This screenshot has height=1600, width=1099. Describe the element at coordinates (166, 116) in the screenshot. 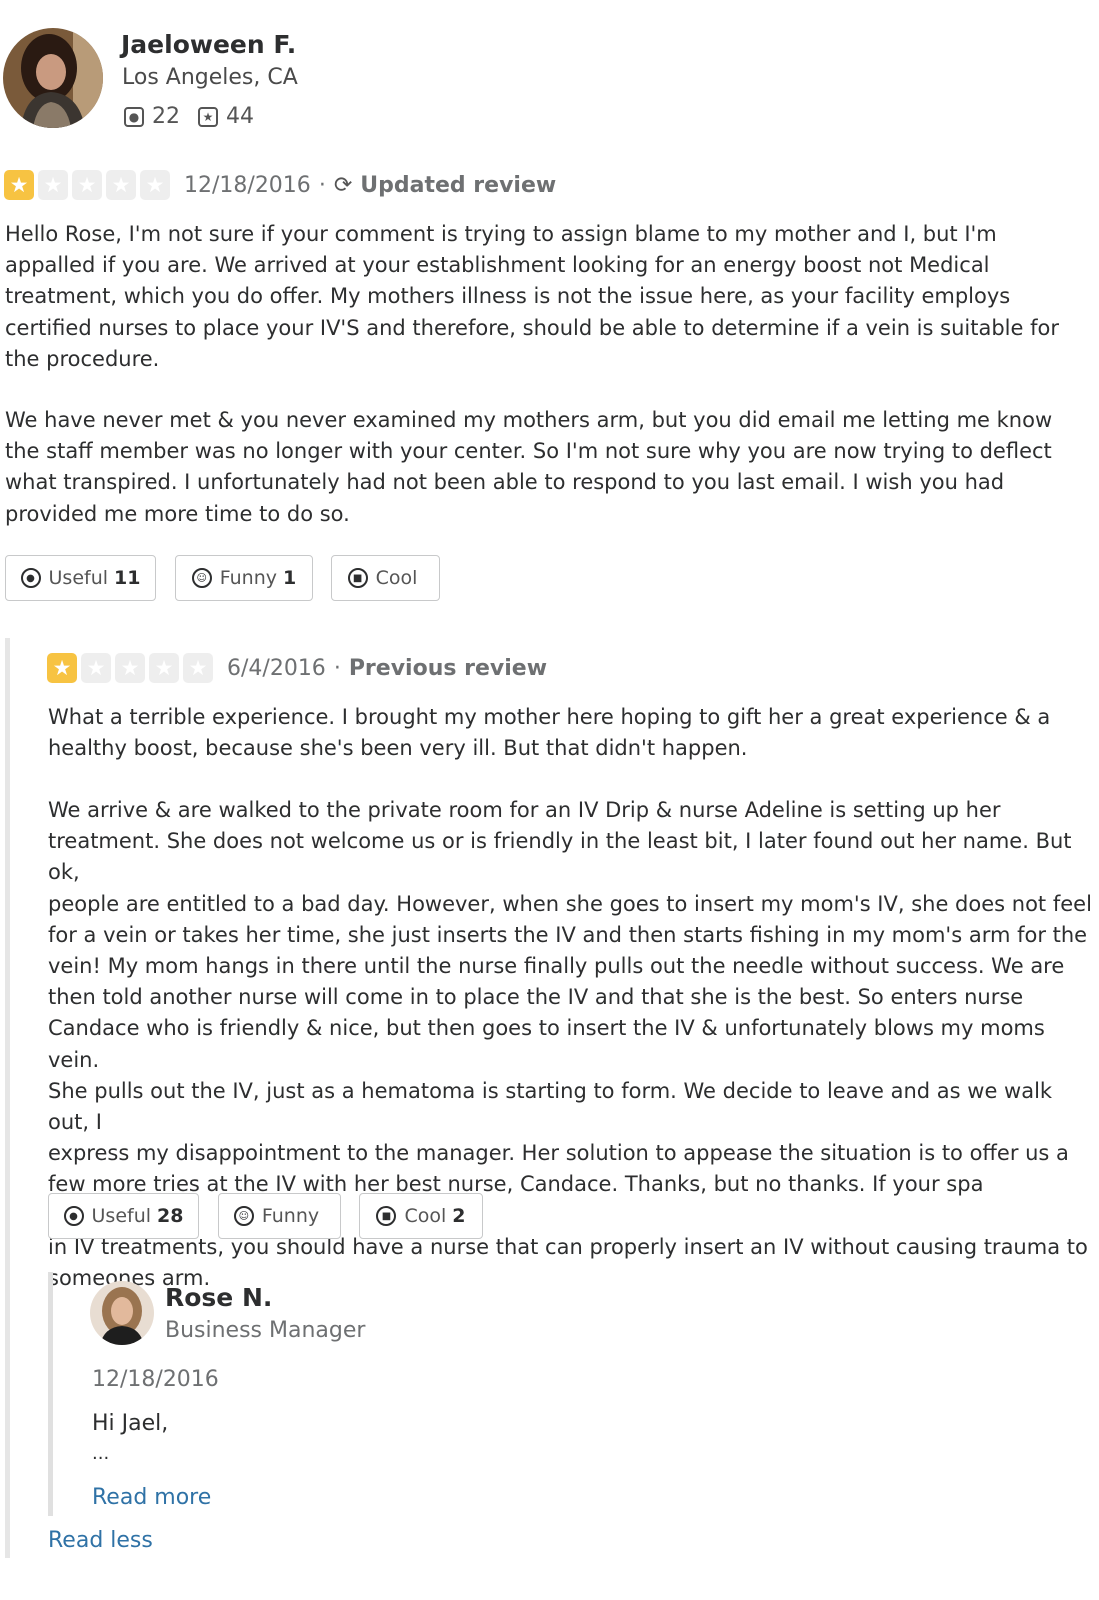

I see `friends-count: 22` at that location.